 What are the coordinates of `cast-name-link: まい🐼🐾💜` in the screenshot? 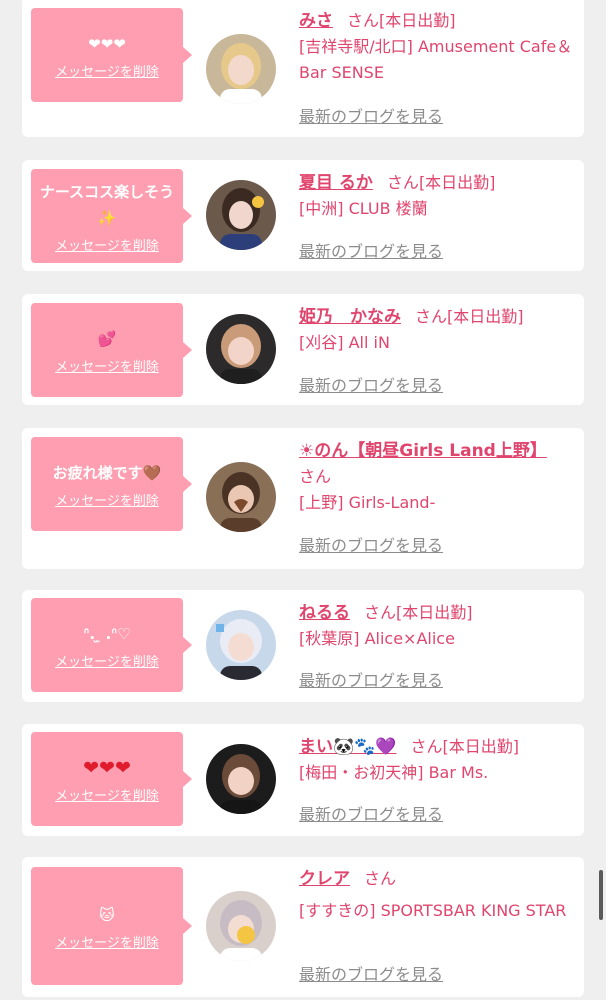 It's located at (348, 747).